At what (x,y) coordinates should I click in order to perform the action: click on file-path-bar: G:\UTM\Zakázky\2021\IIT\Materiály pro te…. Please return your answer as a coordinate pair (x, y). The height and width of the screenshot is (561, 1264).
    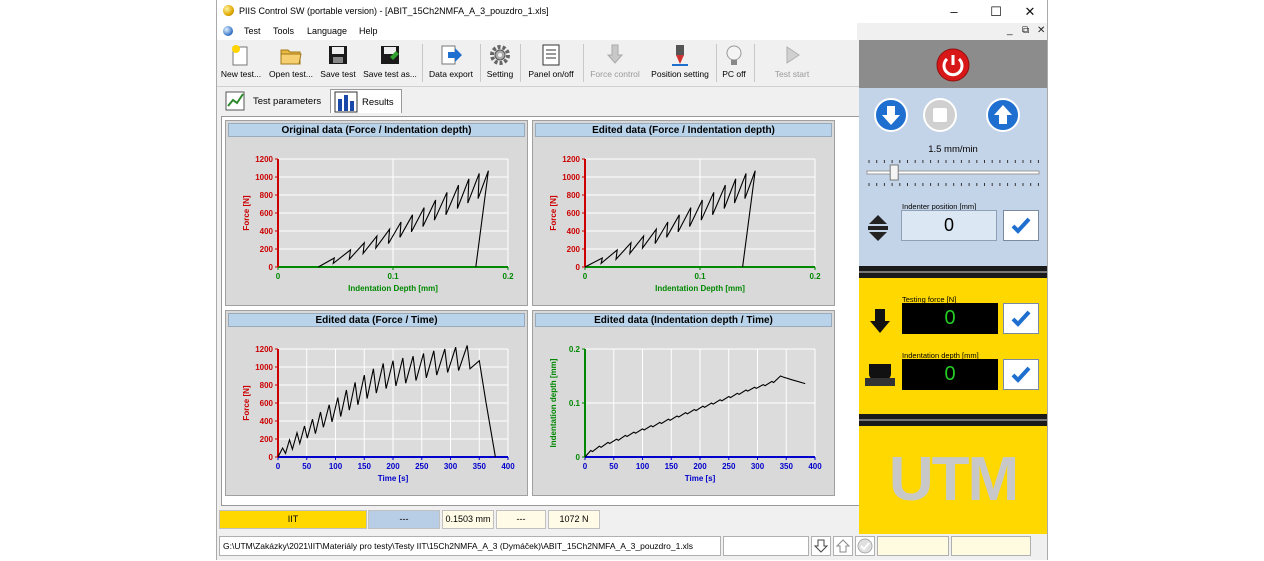
    Looking at the image, I should click on (632, 546).